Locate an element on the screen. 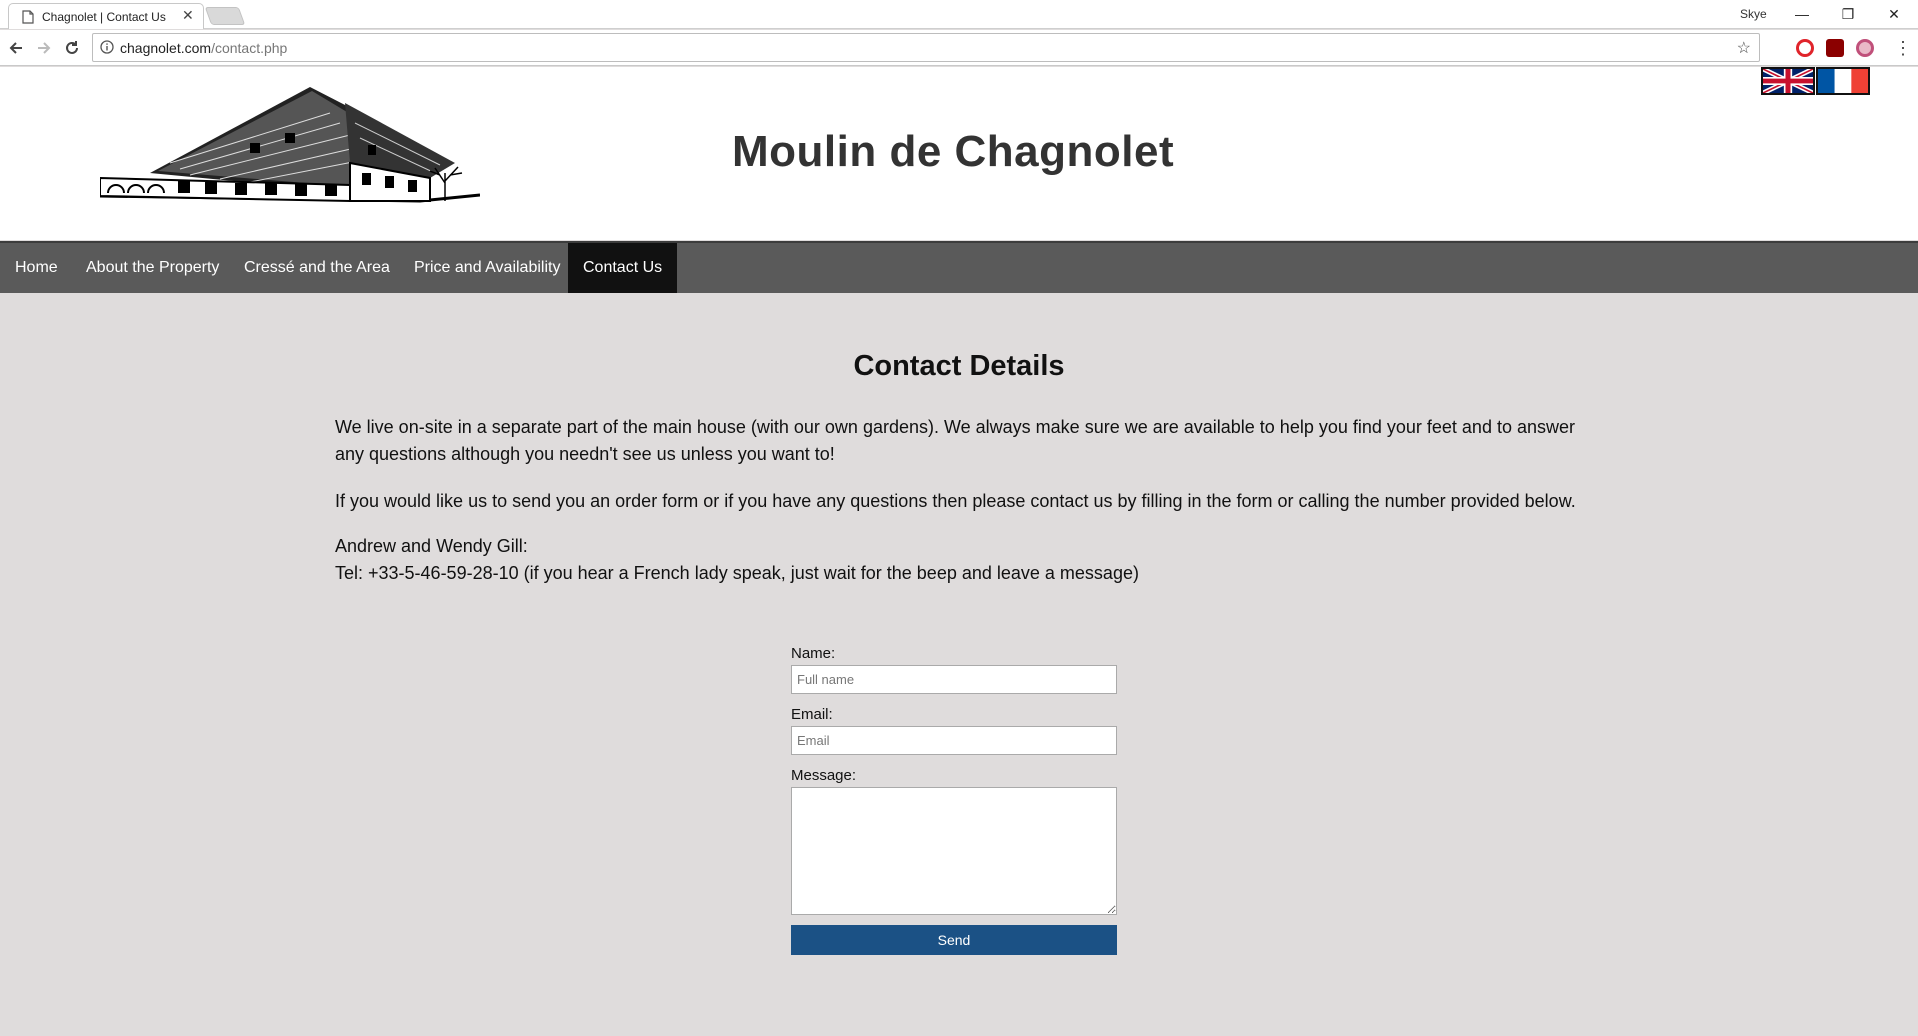 Image resolution: width=1918 pixels, height=1036 pixels. site-title: Moulin de Chagnolet is located at coordinates (953, 151).